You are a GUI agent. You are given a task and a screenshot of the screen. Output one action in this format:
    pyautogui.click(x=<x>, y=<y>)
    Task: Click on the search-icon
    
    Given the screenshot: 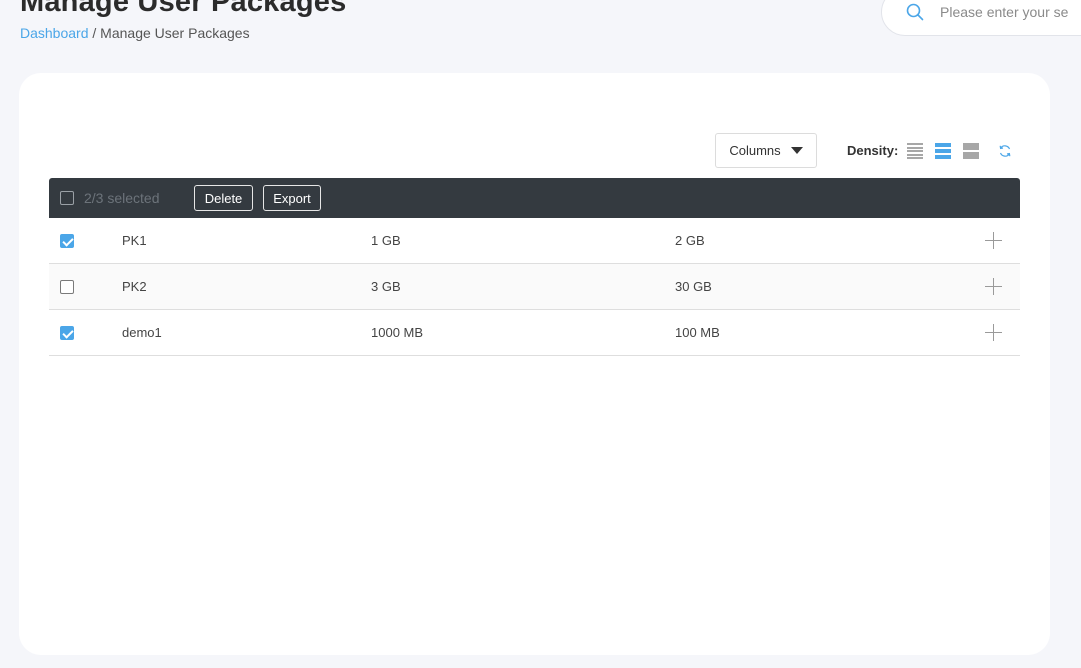 What is the action you would take?
    pyautogui.click(x=915, y=12)
    